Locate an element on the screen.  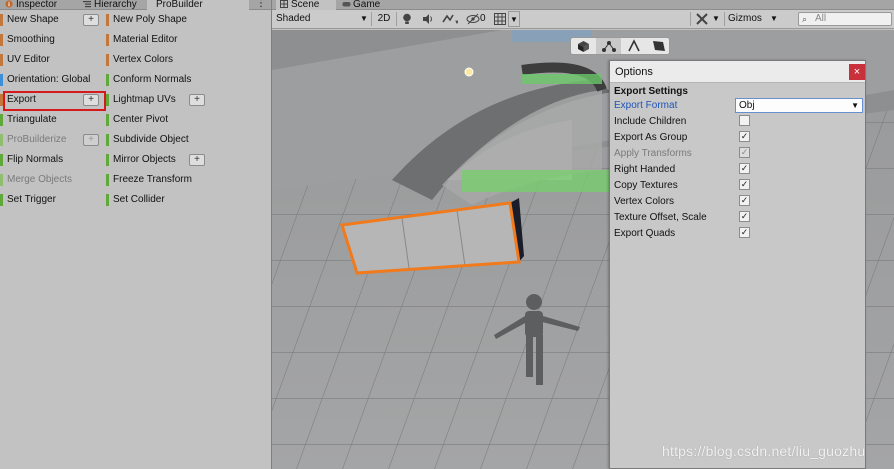
shading-mode-dropdown: Shaded ▼ is located at coordinates (322, 19).